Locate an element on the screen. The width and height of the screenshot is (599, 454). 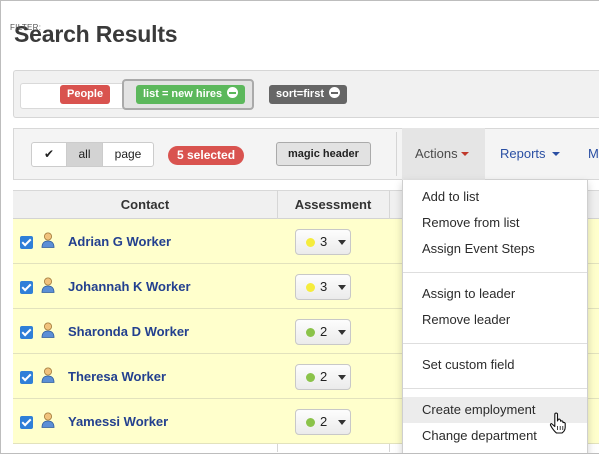
contact-name-link: Theresa Worker is located at coordinates (117, 376).